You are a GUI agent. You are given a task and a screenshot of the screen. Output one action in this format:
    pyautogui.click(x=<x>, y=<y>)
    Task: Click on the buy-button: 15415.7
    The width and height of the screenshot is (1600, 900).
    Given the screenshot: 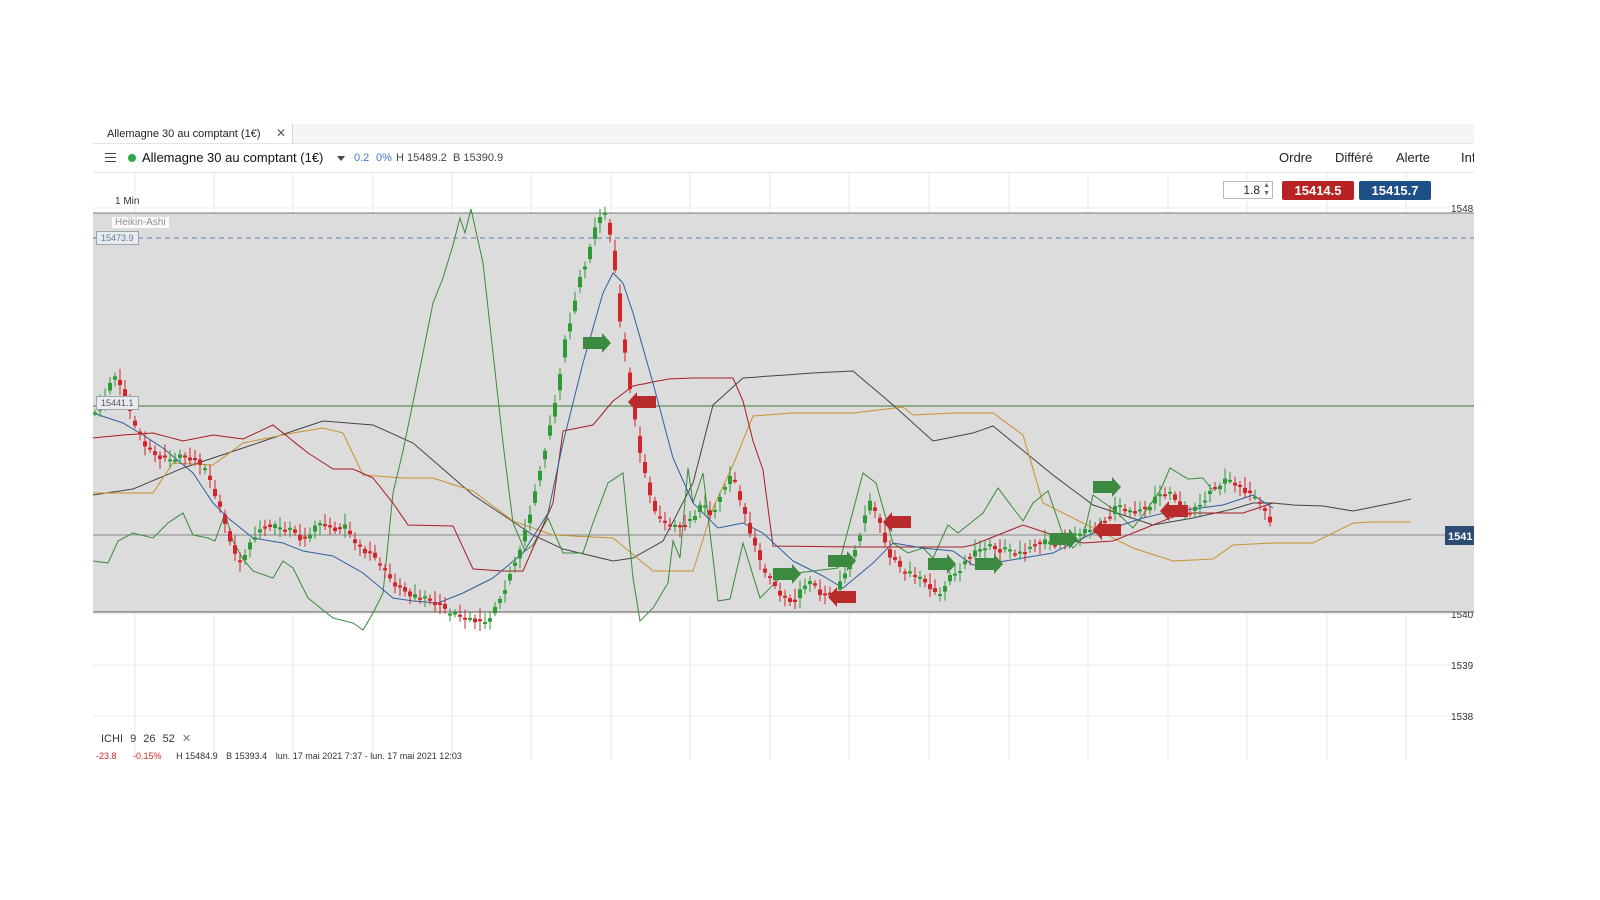 What is the action you would take?
    pyautogui.click(x=1395, y=190)
    